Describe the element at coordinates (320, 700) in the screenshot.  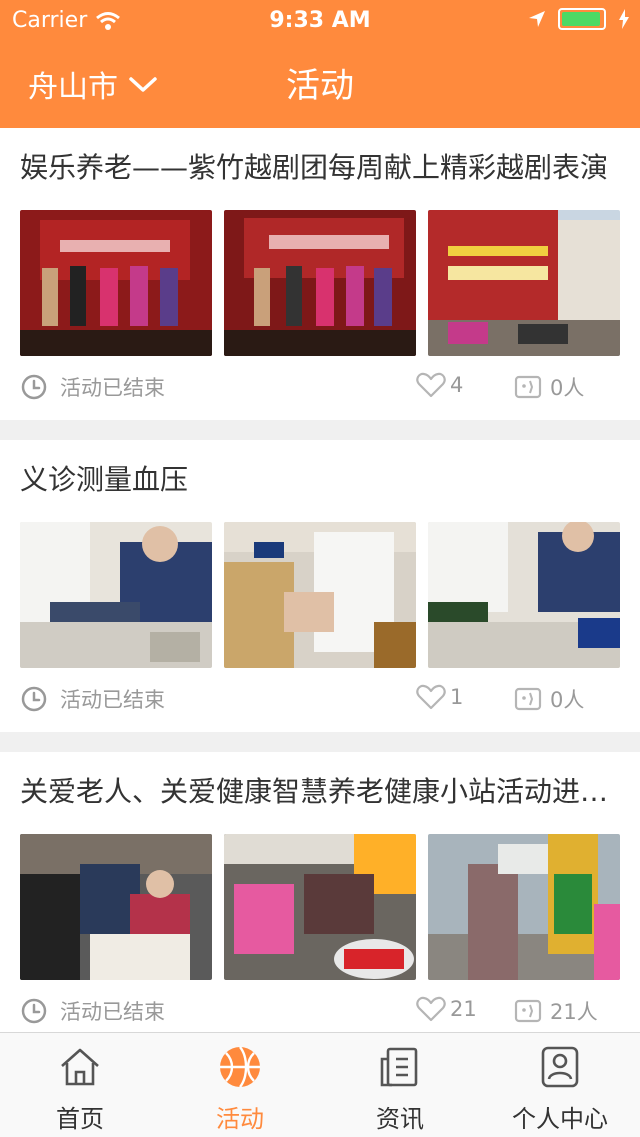
I see `activity-meta: 活动已结束 1 0人` at that location.